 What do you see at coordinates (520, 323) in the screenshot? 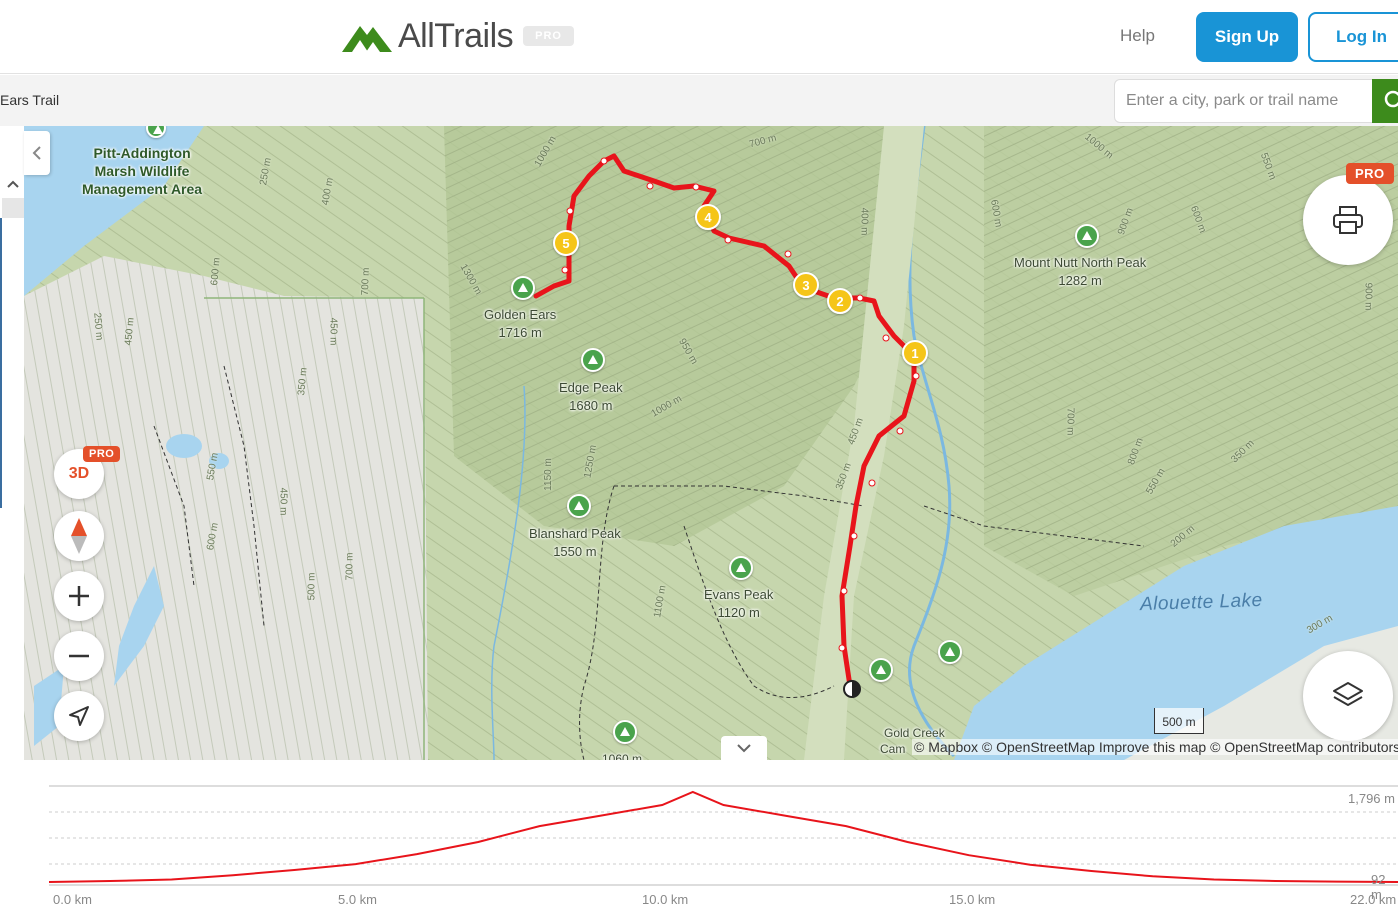
I see `peak-label-golden-ears: Golden Ears 1716 m` at bounding box center [520, 323].